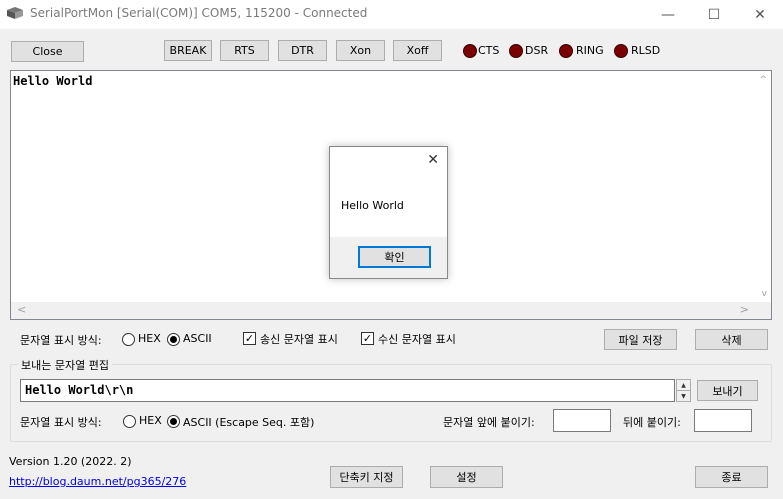 This screenshot has width=783, height=499. Describe the element at coordinates (367, 338) in the screenshot. I see `show-recv-checkbox: ✓` at that location.